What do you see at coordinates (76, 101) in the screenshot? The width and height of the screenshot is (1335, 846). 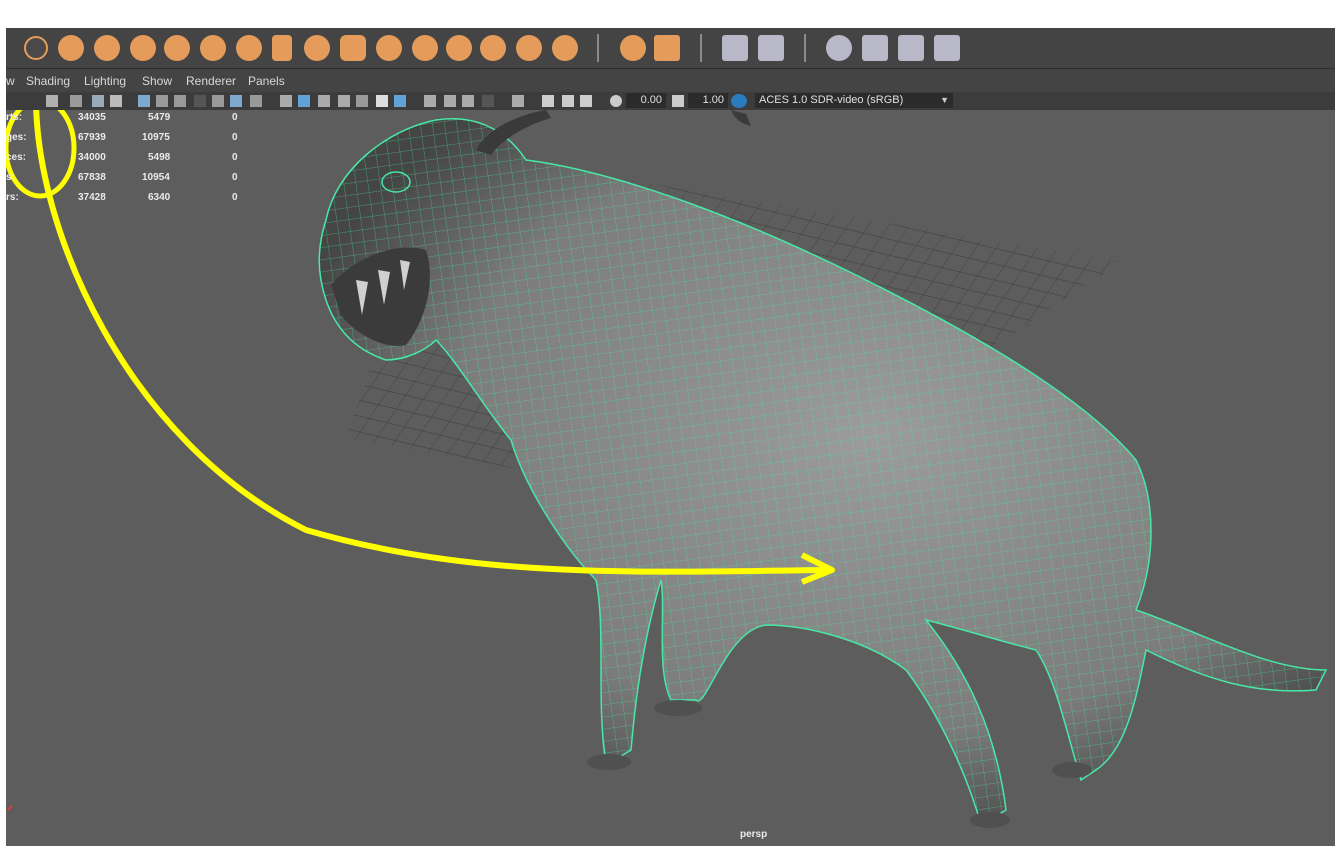 I see `bookmark-icon` at bounding box center [76, 101].